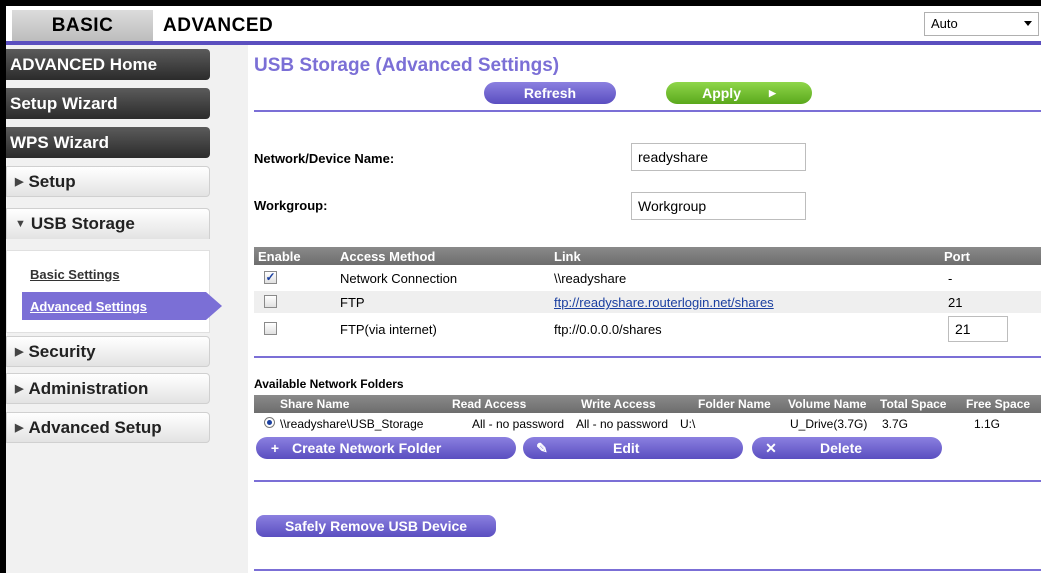 The height and width of the screenshot is (573, 1041). I want to click on column-header-total-space: Total Space, so click(913, 404).